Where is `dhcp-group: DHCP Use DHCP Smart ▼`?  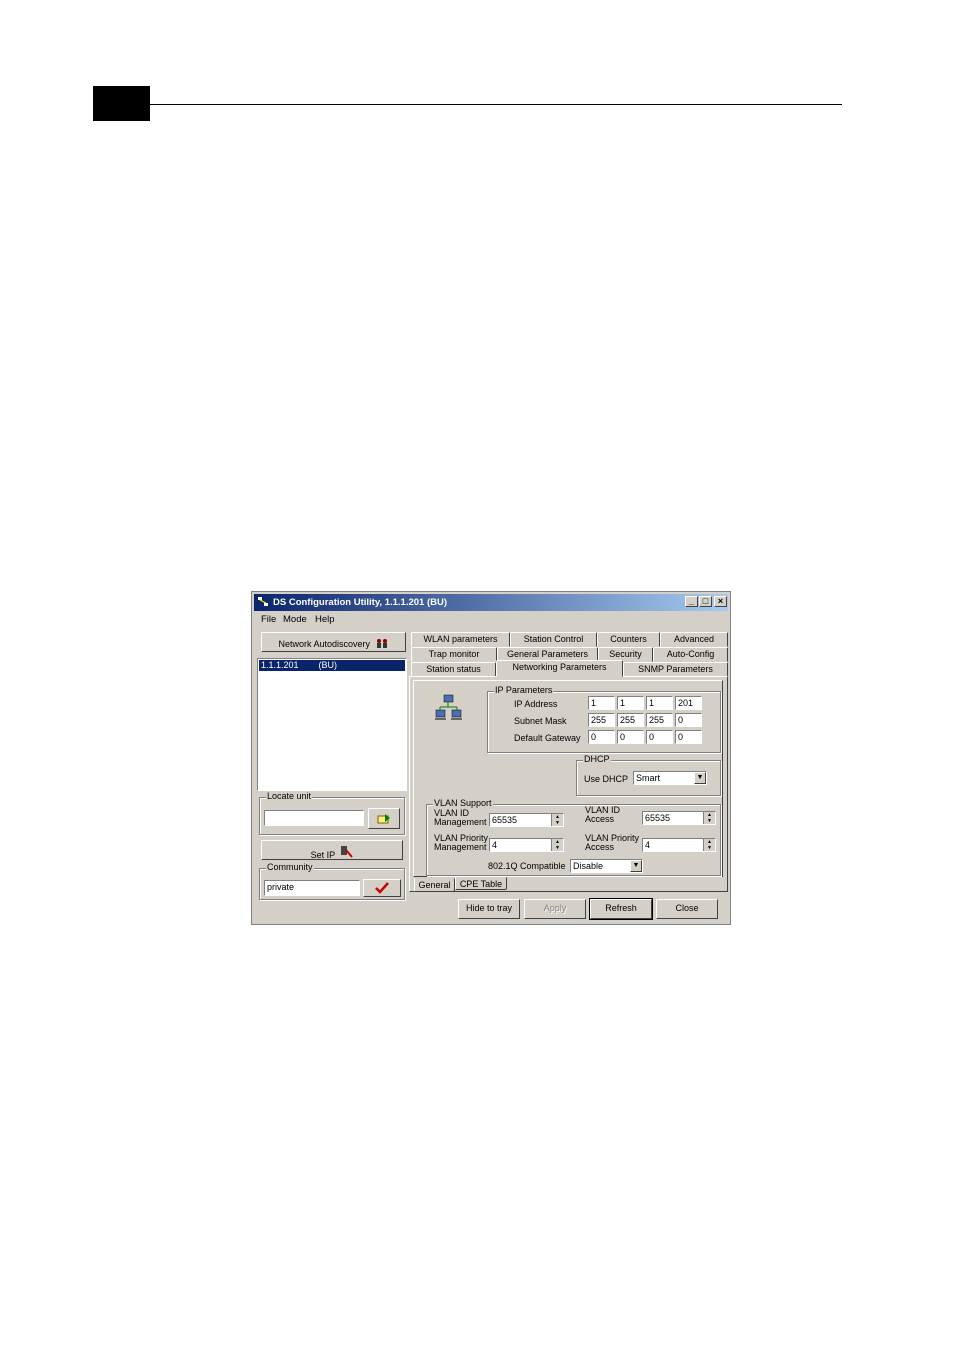
dhcp-group: DHCP Use DHCP Smart ▼ is located at coordinates (648, 775).